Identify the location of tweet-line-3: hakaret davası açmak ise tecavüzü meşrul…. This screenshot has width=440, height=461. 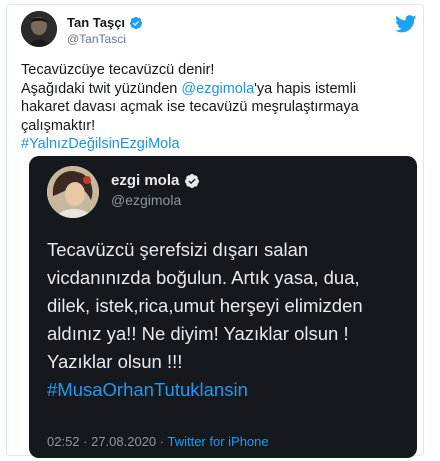
(190, 107).